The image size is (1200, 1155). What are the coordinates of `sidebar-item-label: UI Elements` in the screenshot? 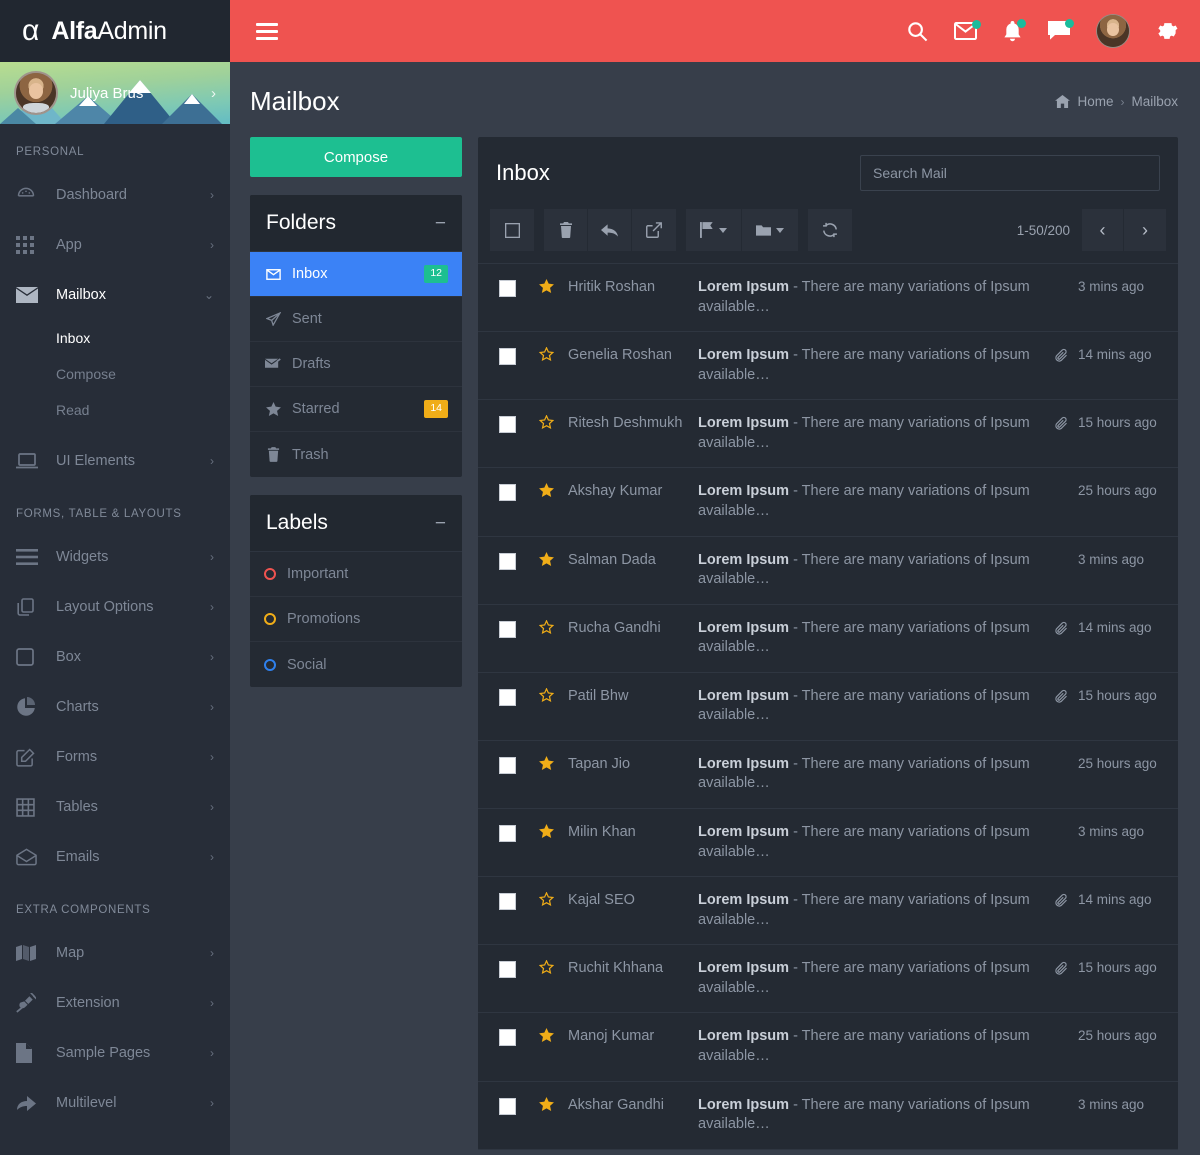 It's located at (95, 461).